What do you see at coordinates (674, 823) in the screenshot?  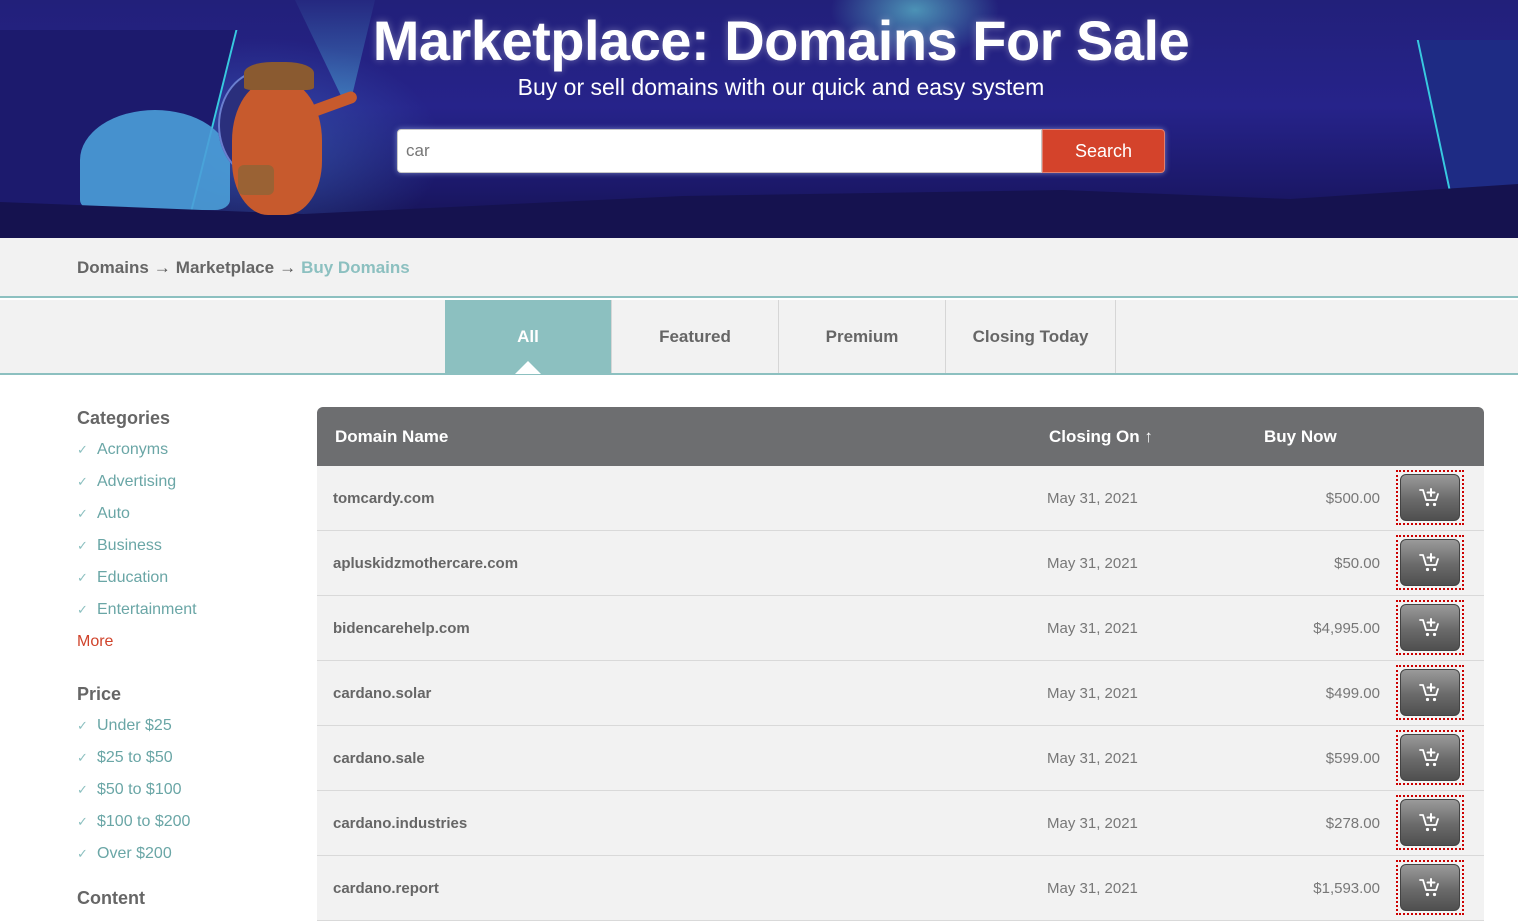 I see `domain-name: cardano.industries` at bounding box center [674, 823].